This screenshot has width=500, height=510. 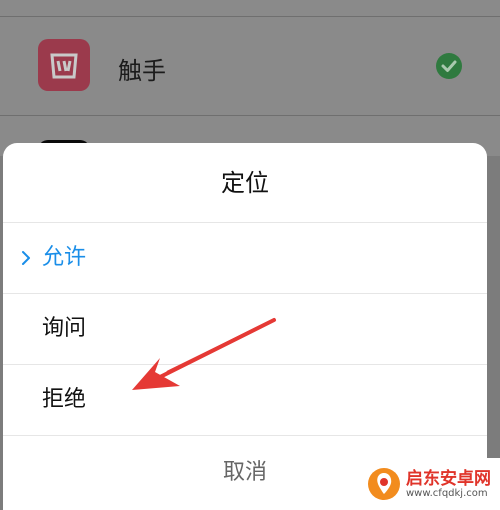 I want to click on watermark-logo-icon, so click(x=384, y=484).